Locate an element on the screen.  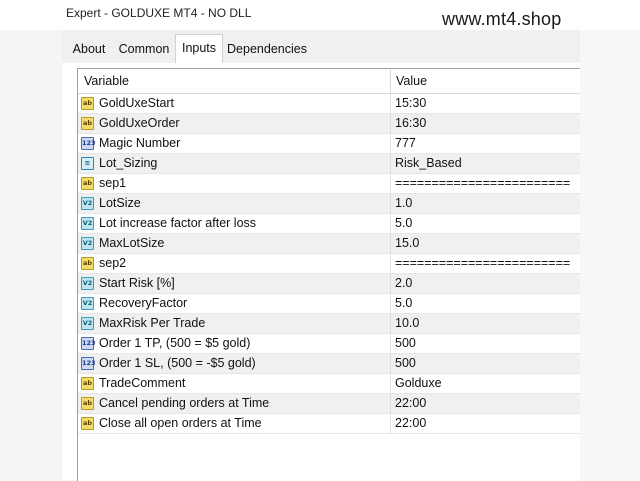
table-row: ab Close all open orders at Time 22:00 is located at coordinates (329, 424).